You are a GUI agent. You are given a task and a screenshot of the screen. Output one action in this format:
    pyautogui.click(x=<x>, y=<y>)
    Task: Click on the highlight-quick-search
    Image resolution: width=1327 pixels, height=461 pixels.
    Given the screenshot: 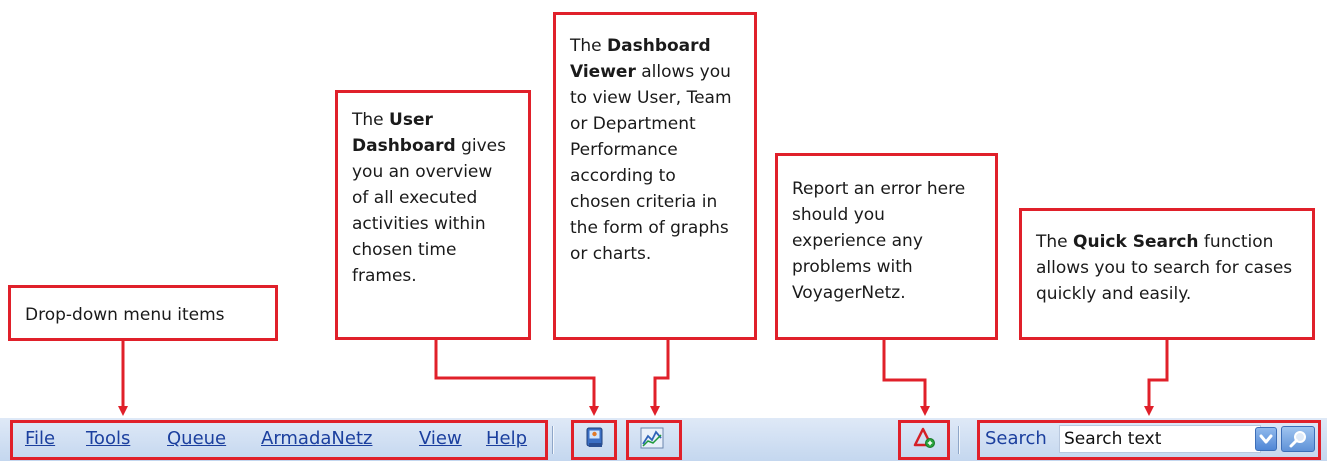 What is the action you would take?
    pyautogui.click(x=1149, y=440)
    